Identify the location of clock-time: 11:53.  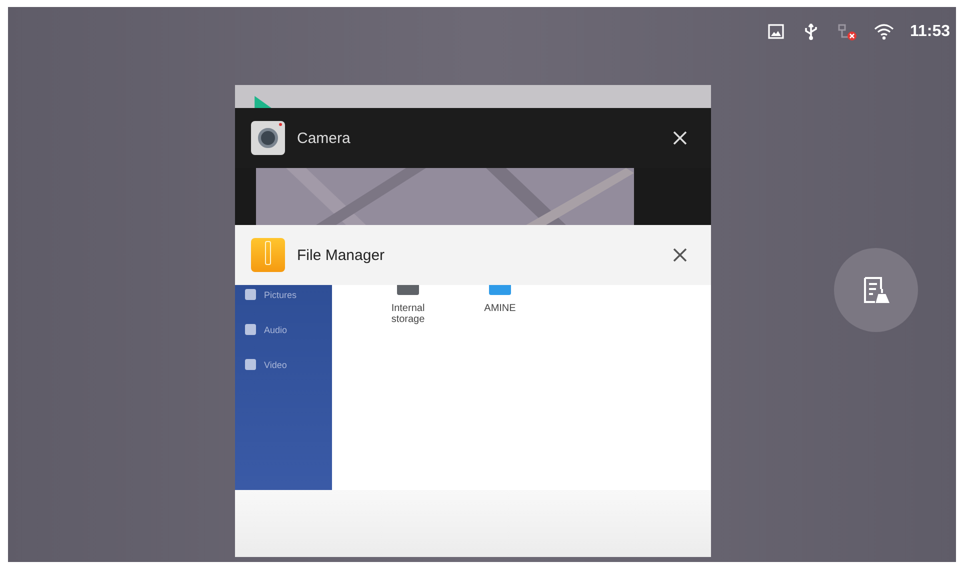
(930, 32).